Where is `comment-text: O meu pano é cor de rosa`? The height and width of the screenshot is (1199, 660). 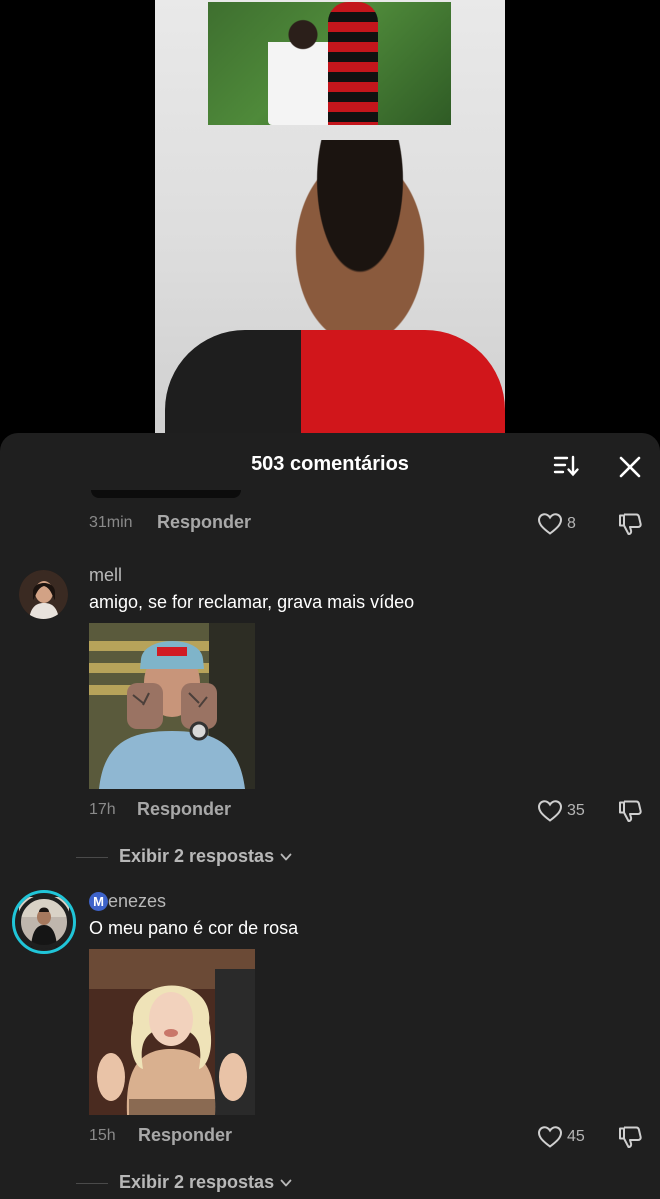
comment-text: O meu pano é cor de rosa is located at coordinates (194, 928).